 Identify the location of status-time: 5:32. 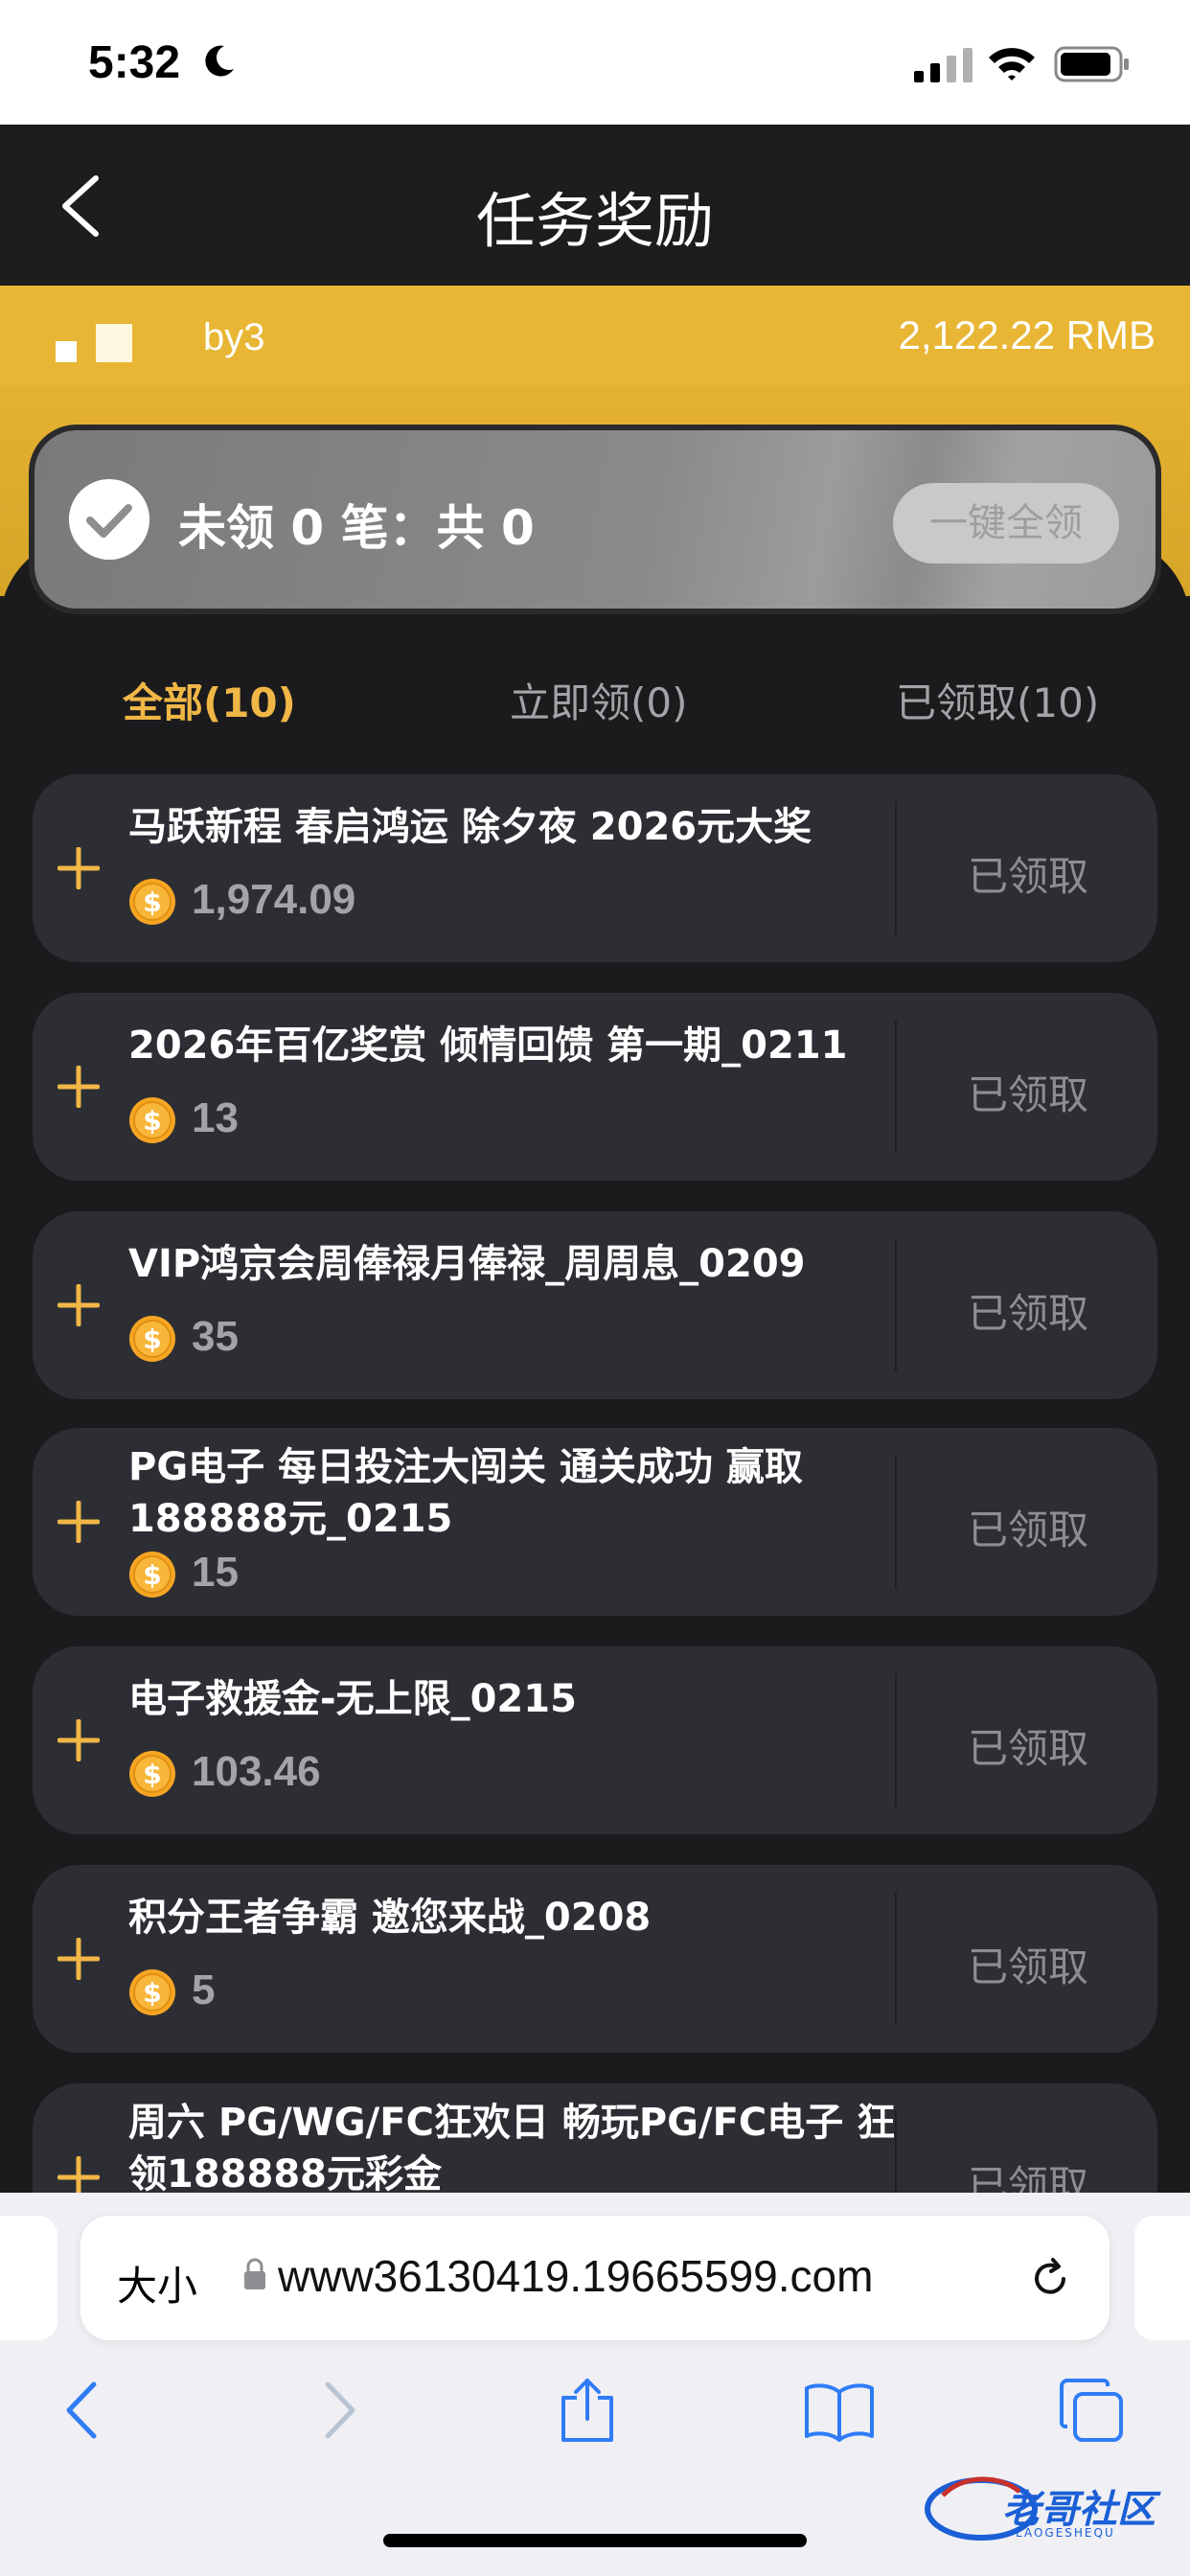
(135, 63).